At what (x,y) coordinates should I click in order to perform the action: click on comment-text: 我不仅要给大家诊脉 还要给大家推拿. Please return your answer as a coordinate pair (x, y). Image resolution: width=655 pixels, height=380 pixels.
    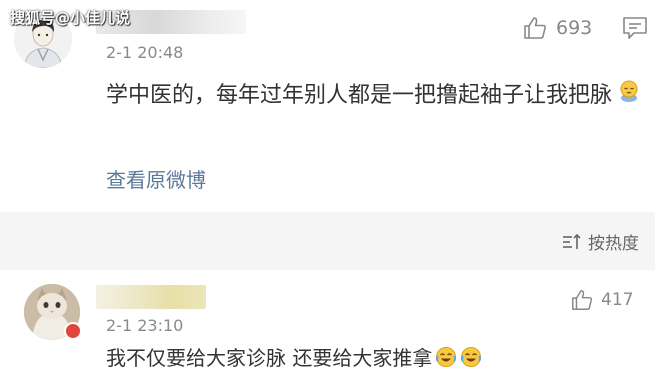
    Looking at the image, I should click on (294, 357).